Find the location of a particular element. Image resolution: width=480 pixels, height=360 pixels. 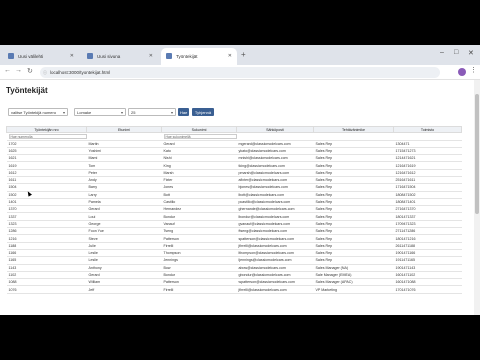

table-cell: 1337 is located at coordinates (46, 216).